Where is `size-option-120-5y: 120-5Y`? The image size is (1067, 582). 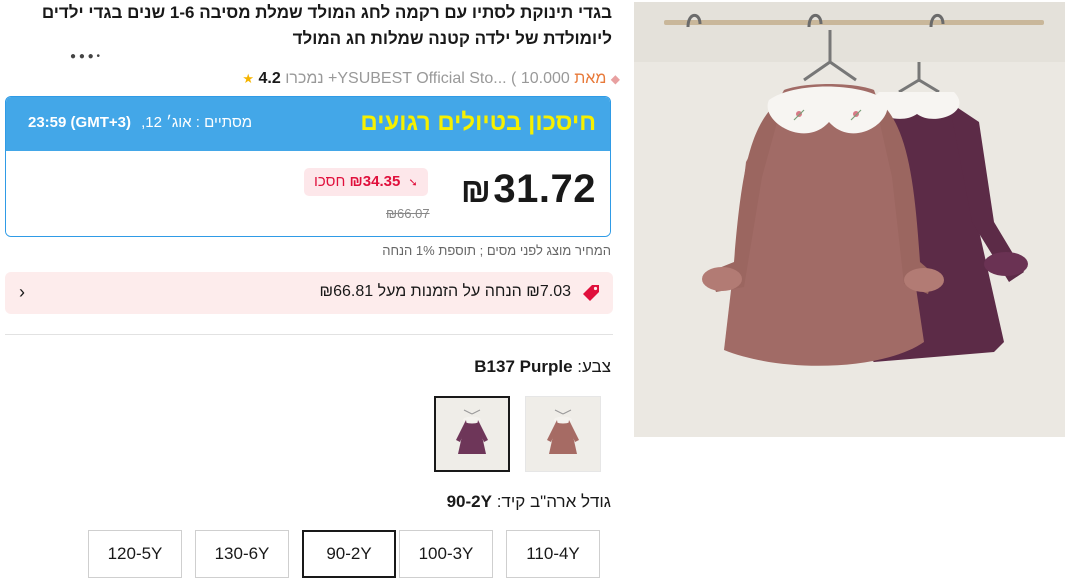
size-option-120-5y: 120-5Y is located at coordinates (135, 554).